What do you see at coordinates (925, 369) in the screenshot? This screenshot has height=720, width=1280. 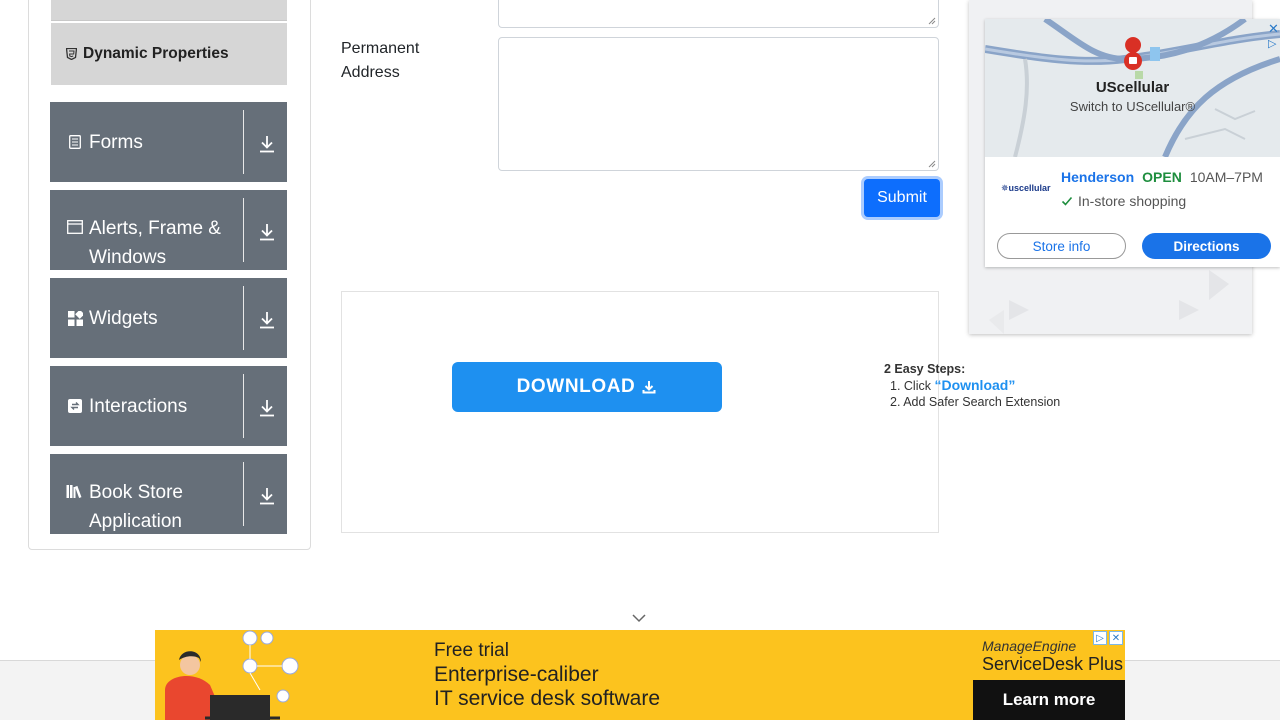 I see `ad-steps-title: 2 Easy Steps:` at bounding box center [925, 369].